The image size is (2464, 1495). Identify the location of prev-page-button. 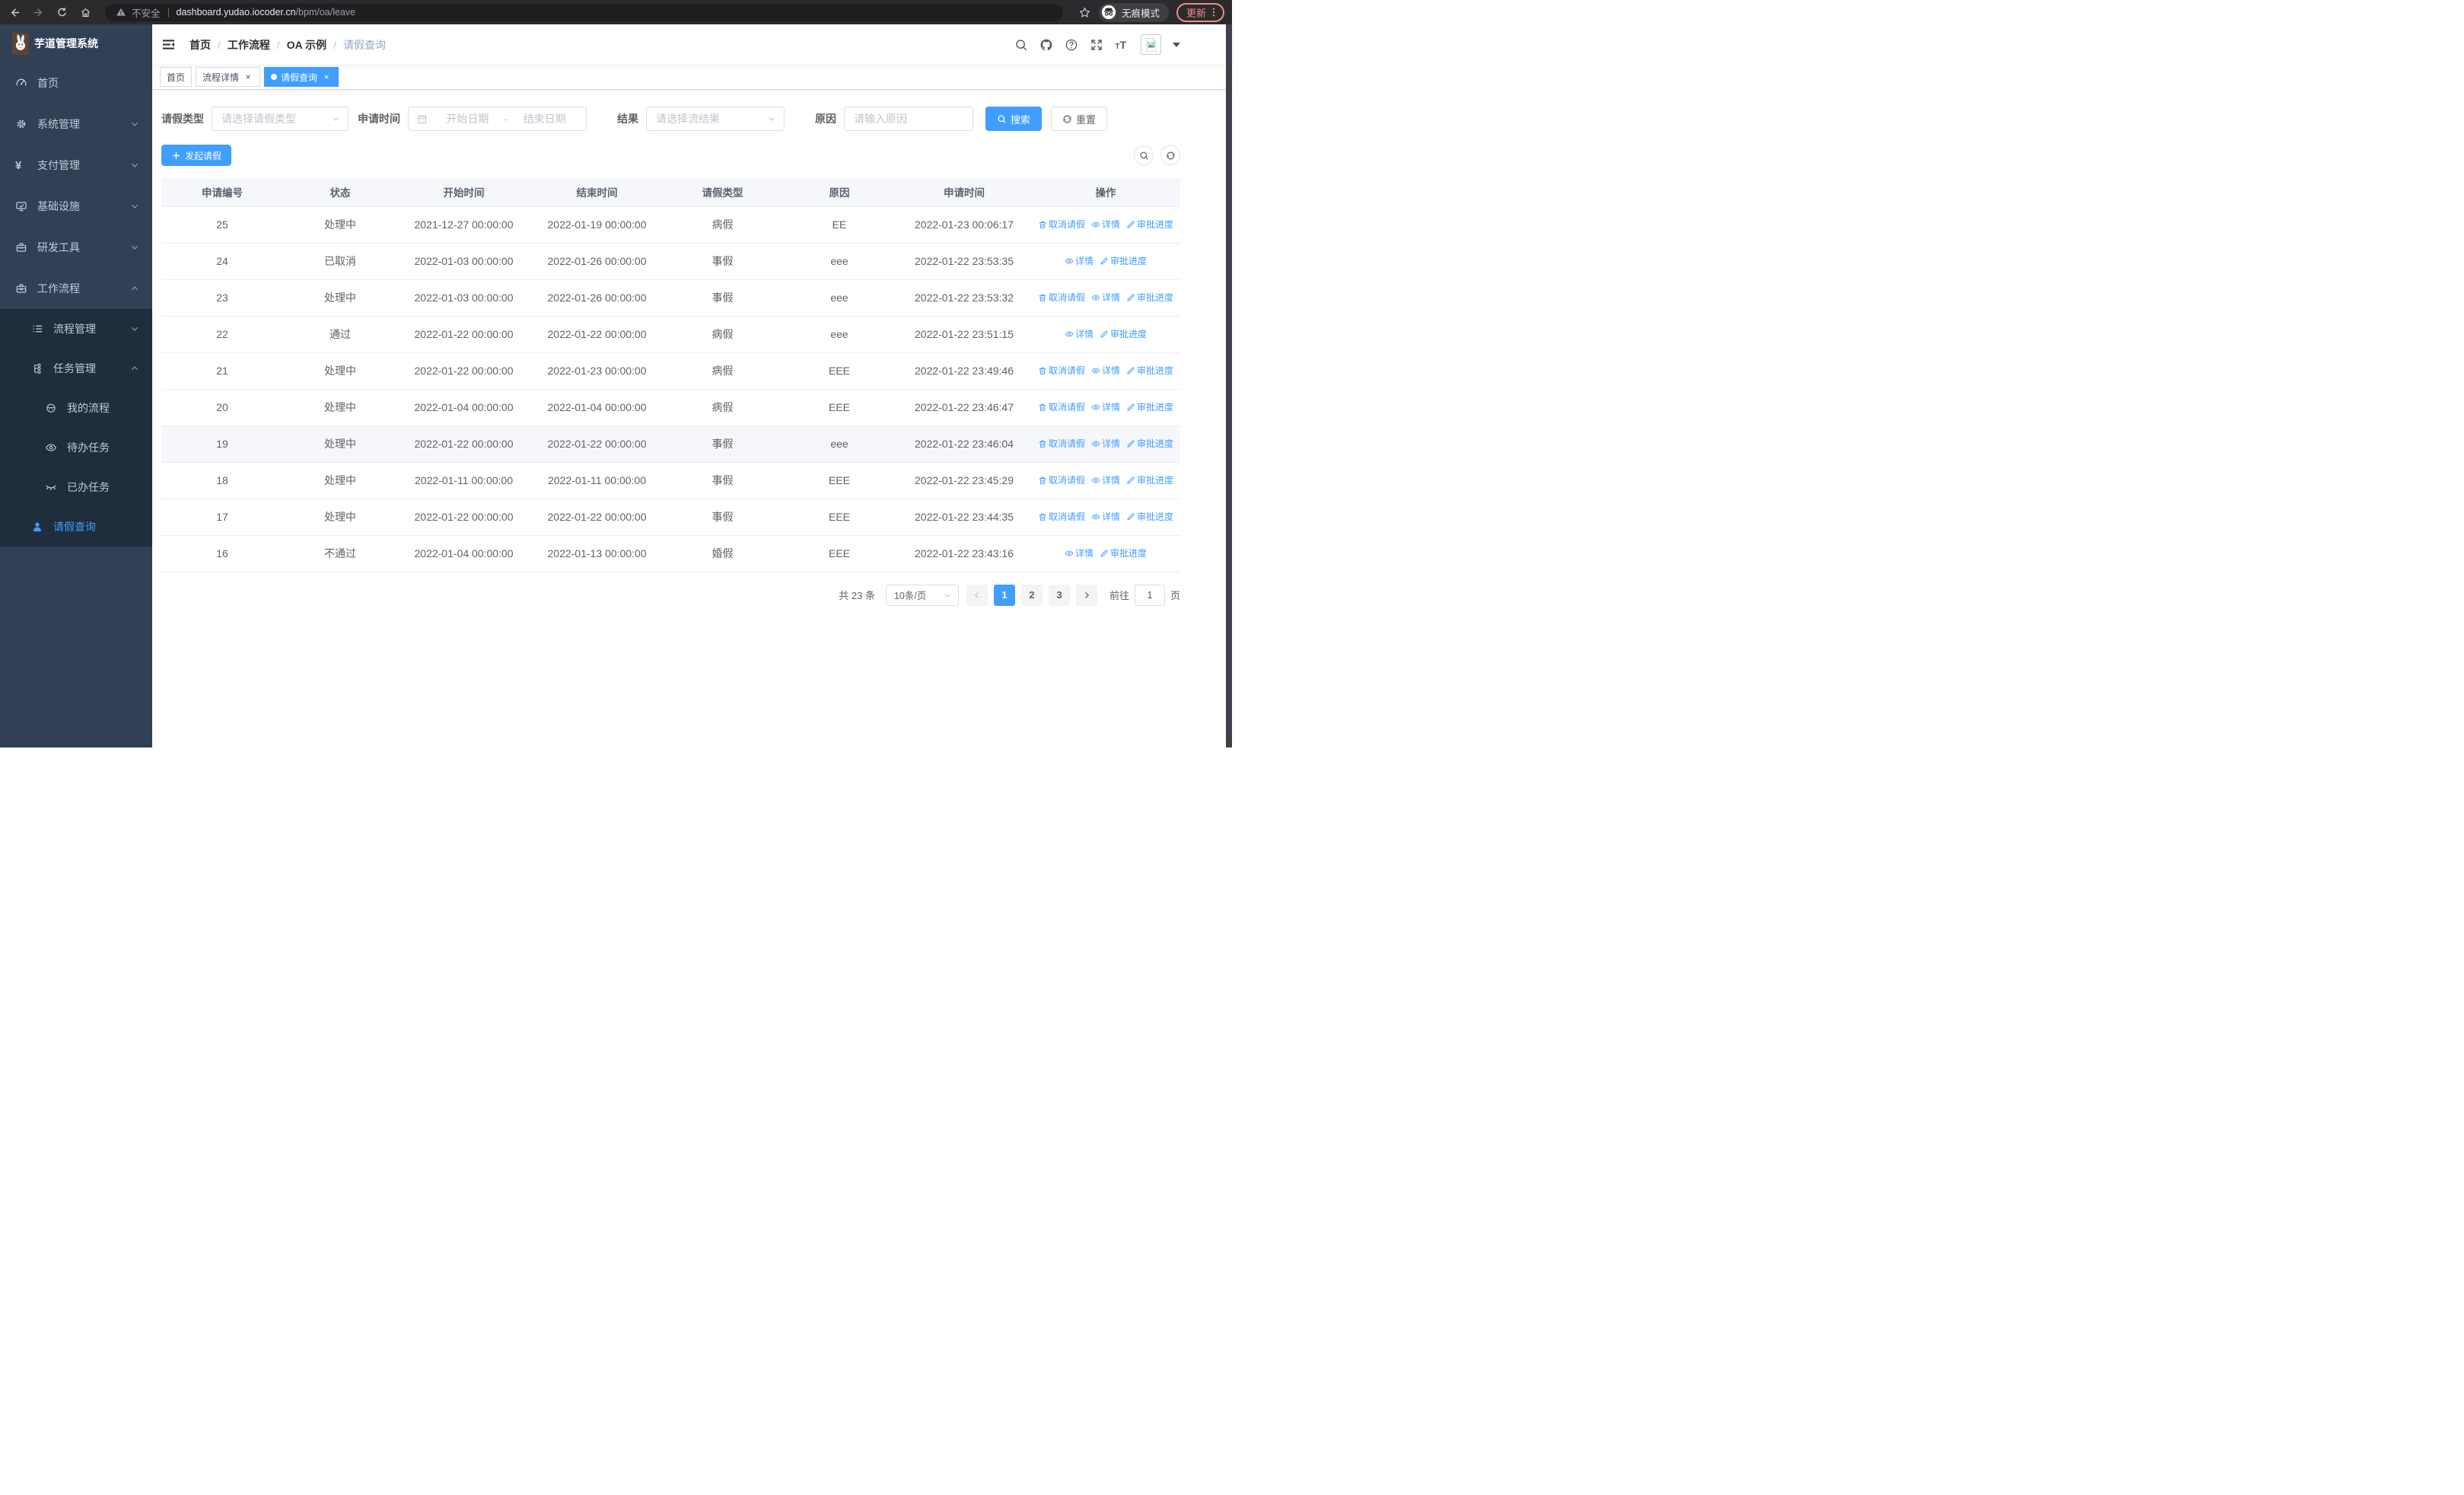
(977, 595).